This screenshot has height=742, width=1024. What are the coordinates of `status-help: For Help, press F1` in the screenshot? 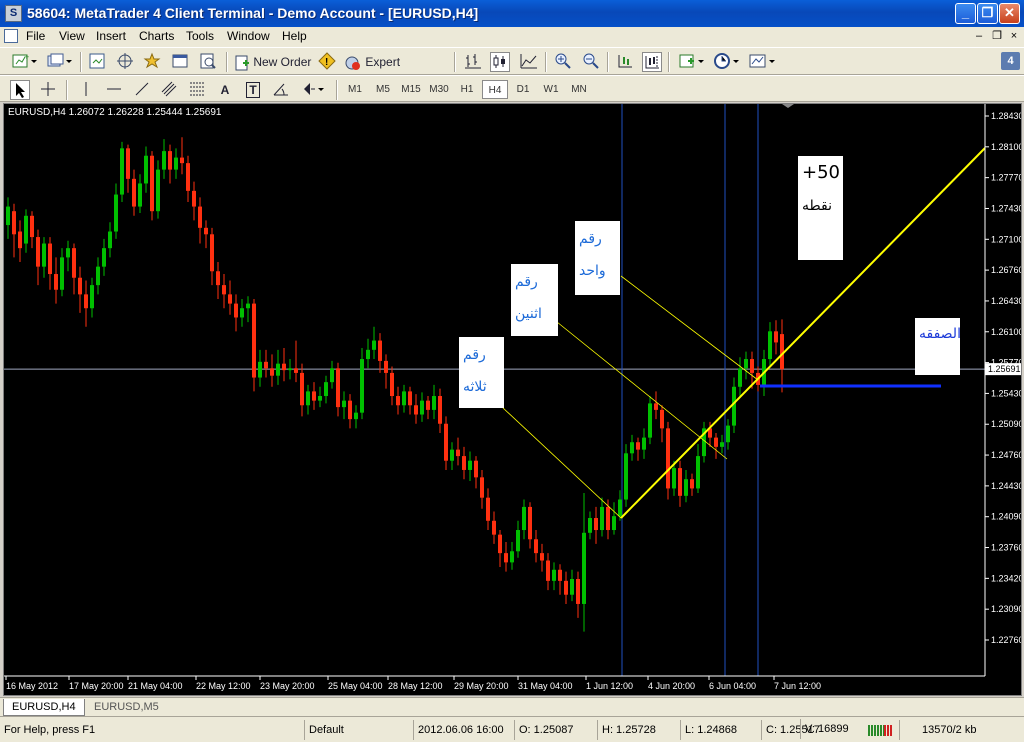 It's located at (50, 730).